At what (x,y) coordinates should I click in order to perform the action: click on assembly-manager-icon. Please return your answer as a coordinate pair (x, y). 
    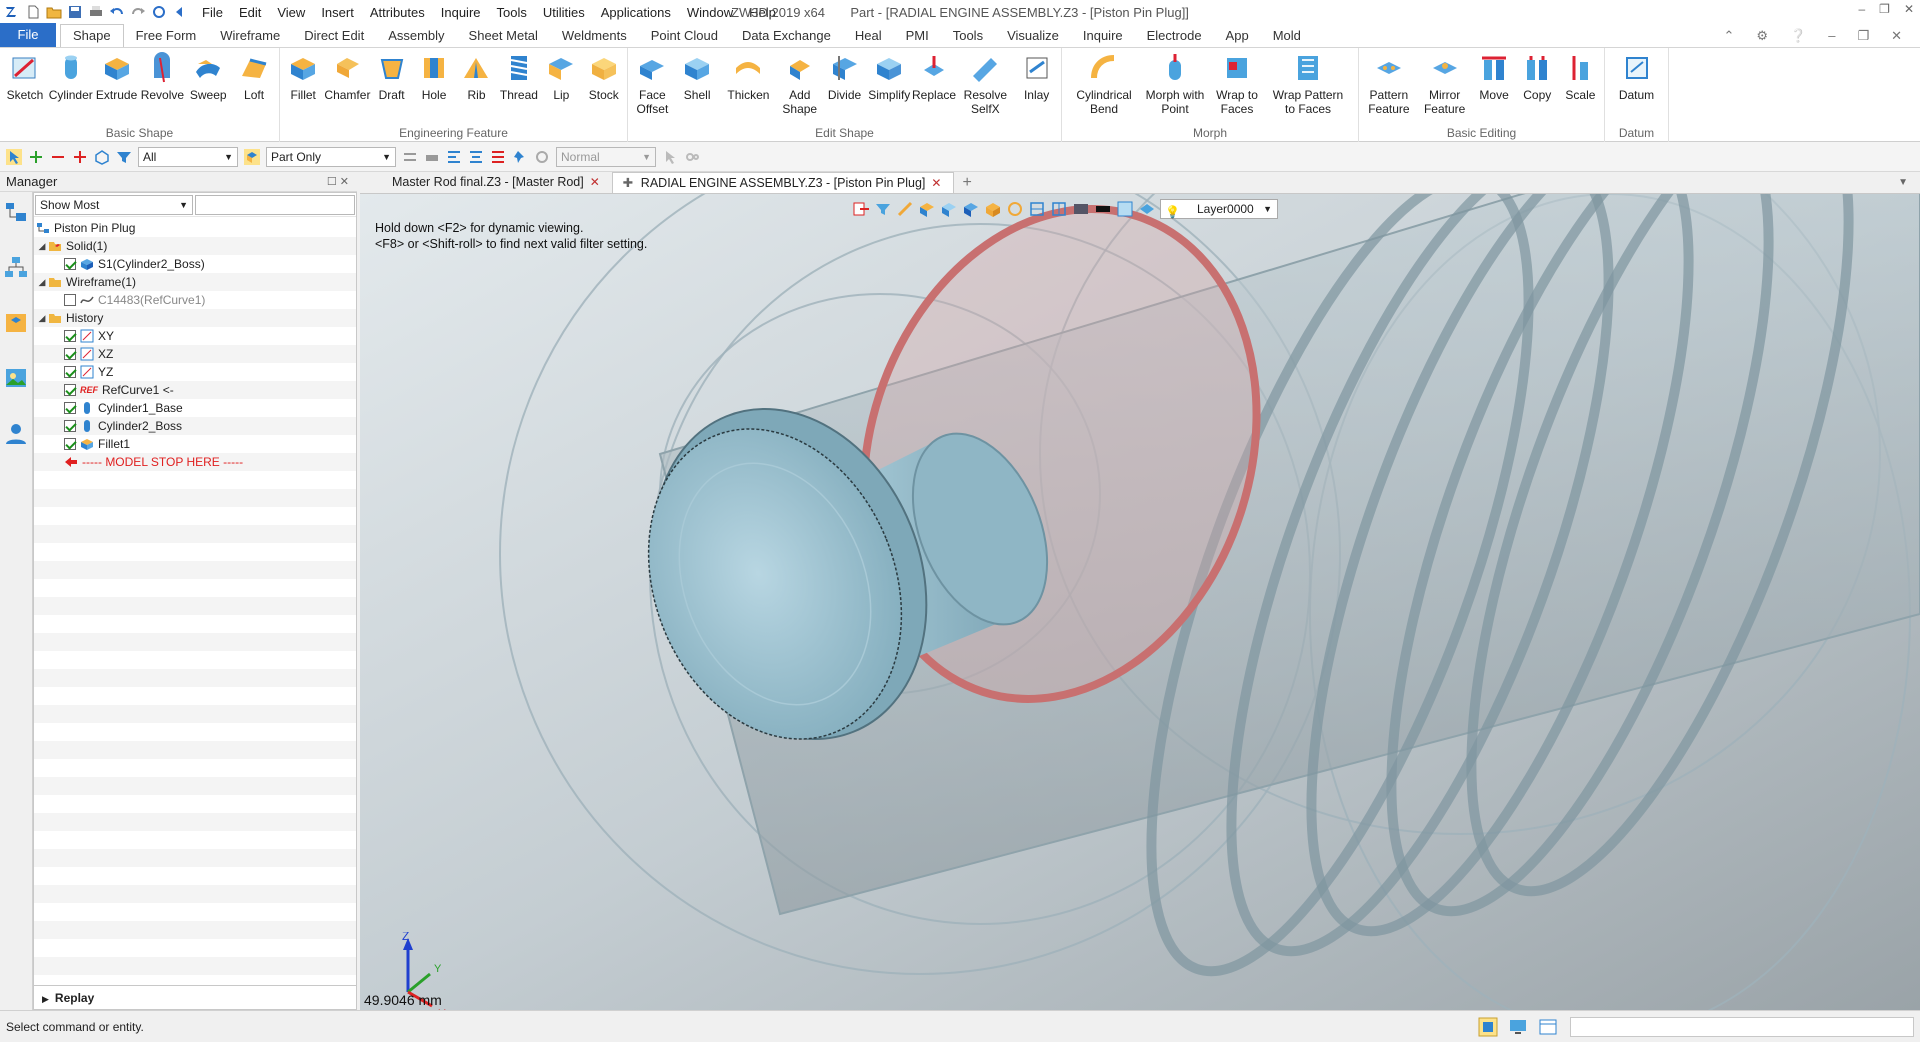
    Looking at the image, I should click on (16, 268).